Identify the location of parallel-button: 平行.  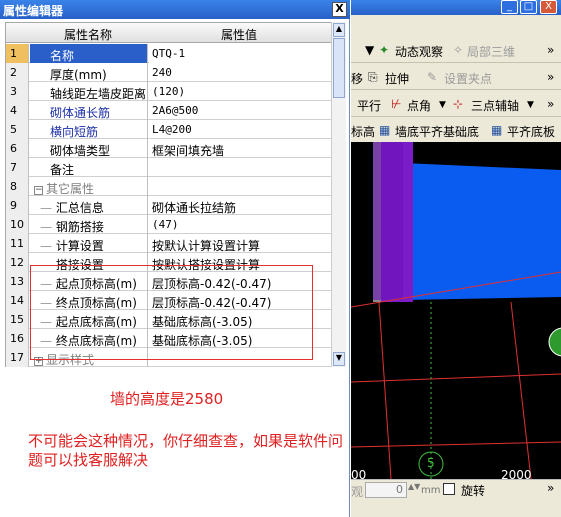
(369, 105).